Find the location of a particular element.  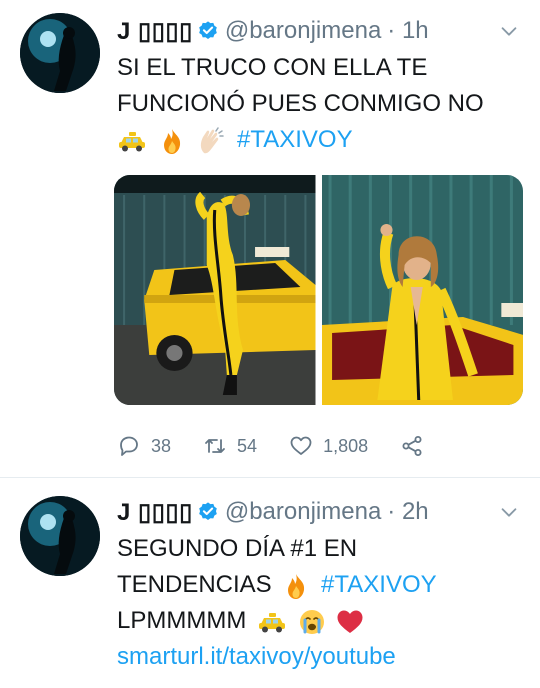

tweet-text-line: FUNCIONÓ PUES CONMIGO NO is located at coordinates (300, 103).